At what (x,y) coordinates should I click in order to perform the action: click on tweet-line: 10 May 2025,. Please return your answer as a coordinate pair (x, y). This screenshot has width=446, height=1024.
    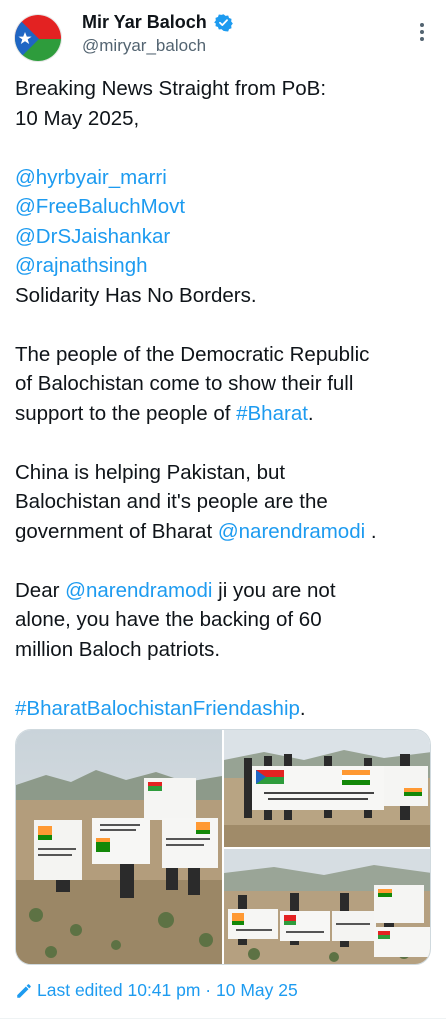
    Looking at the image, I should click on (77, 118).